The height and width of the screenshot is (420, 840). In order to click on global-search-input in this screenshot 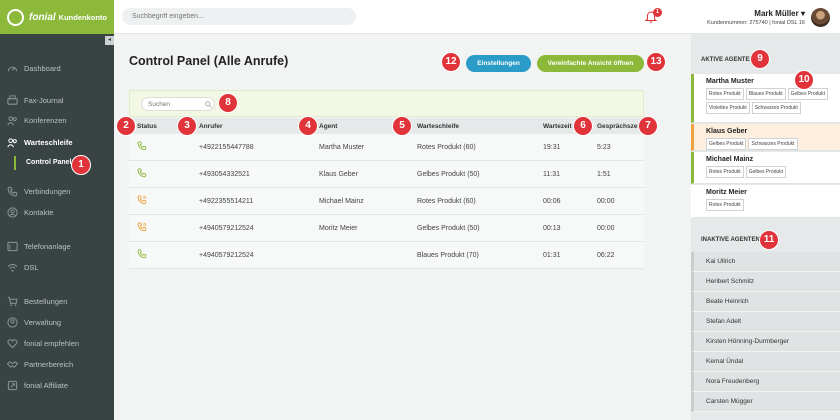, I will do `click(239, 16)`.